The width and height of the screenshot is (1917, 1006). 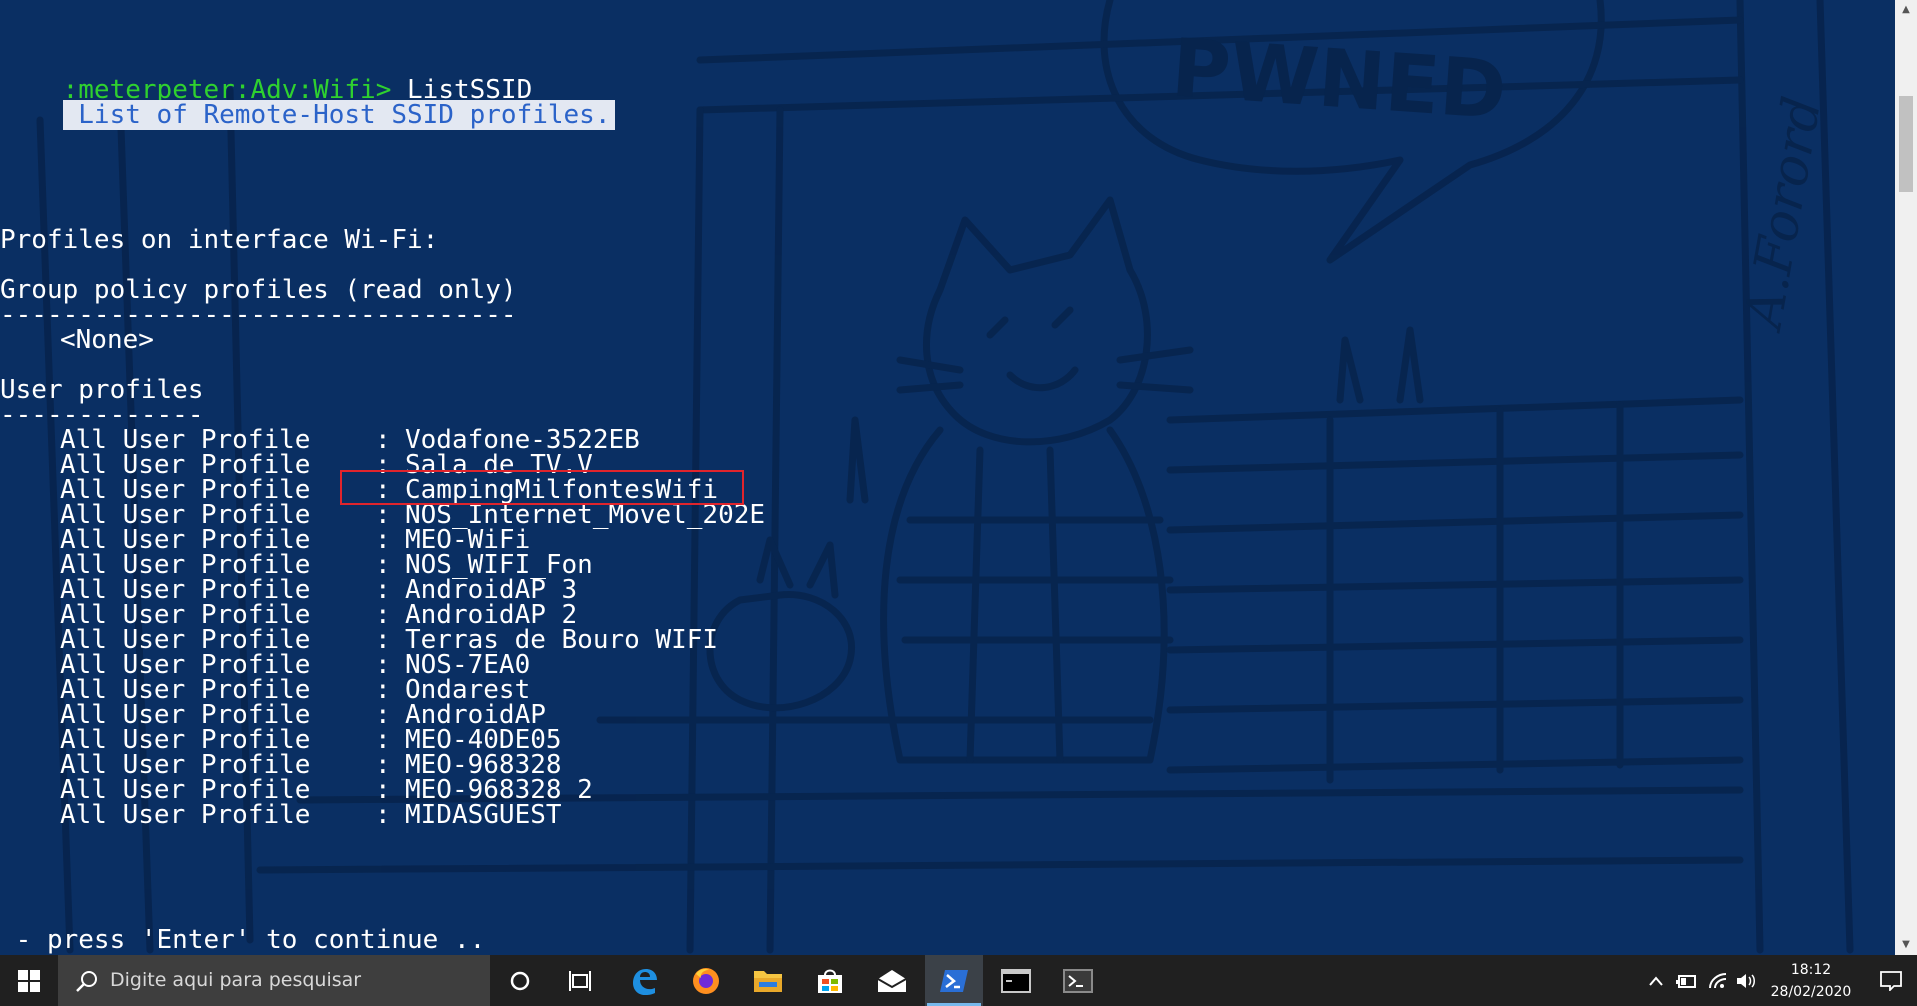 I want to click on edge-icon, so click(x=645, y=981).